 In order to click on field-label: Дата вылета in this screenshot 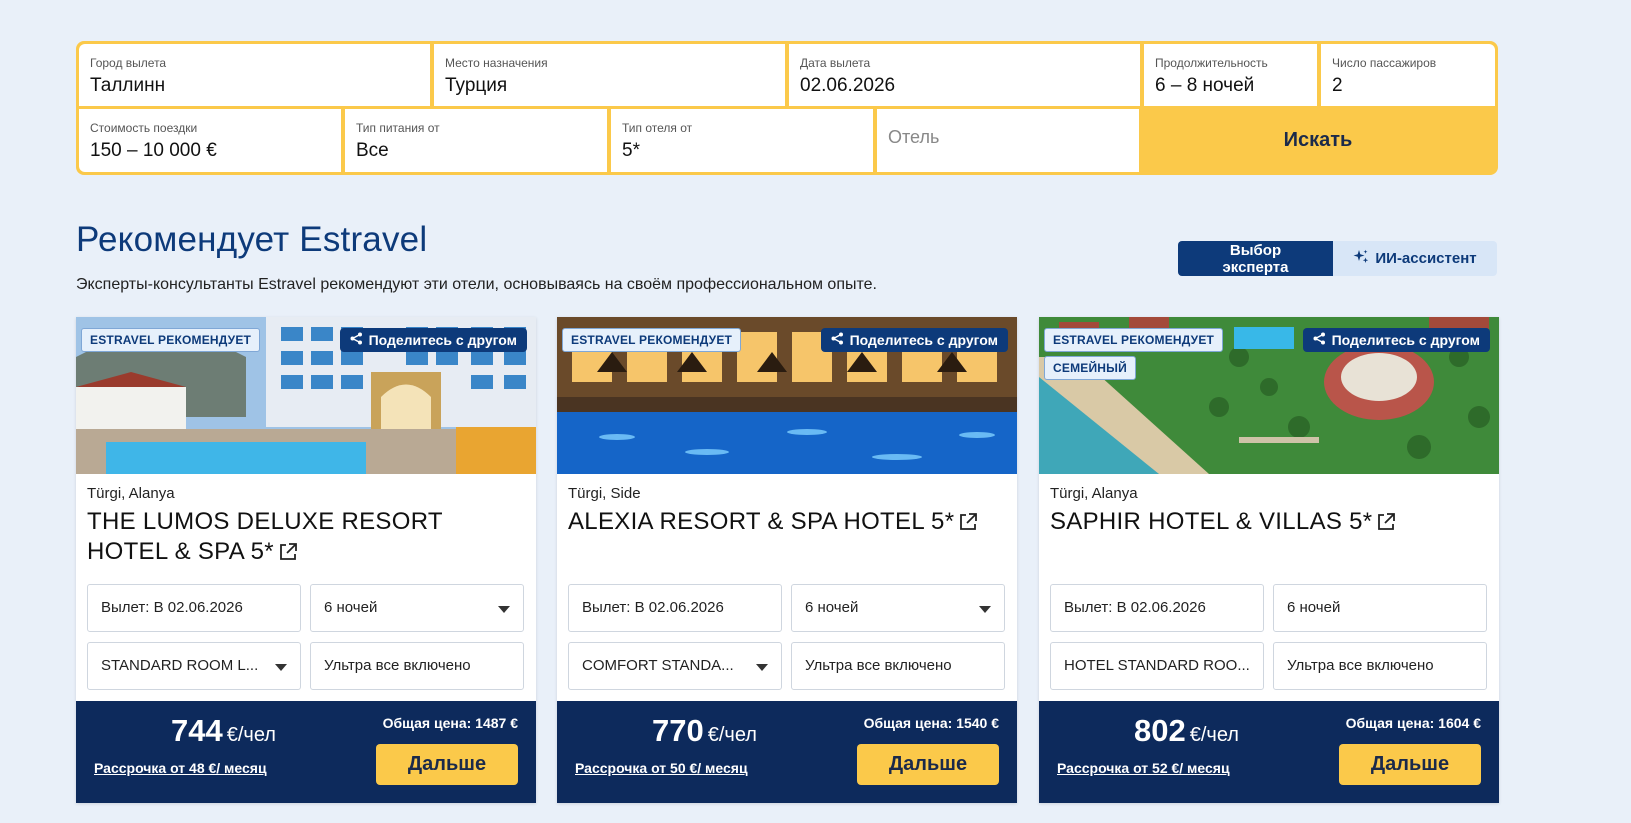, I will do `click(835, 63)`.